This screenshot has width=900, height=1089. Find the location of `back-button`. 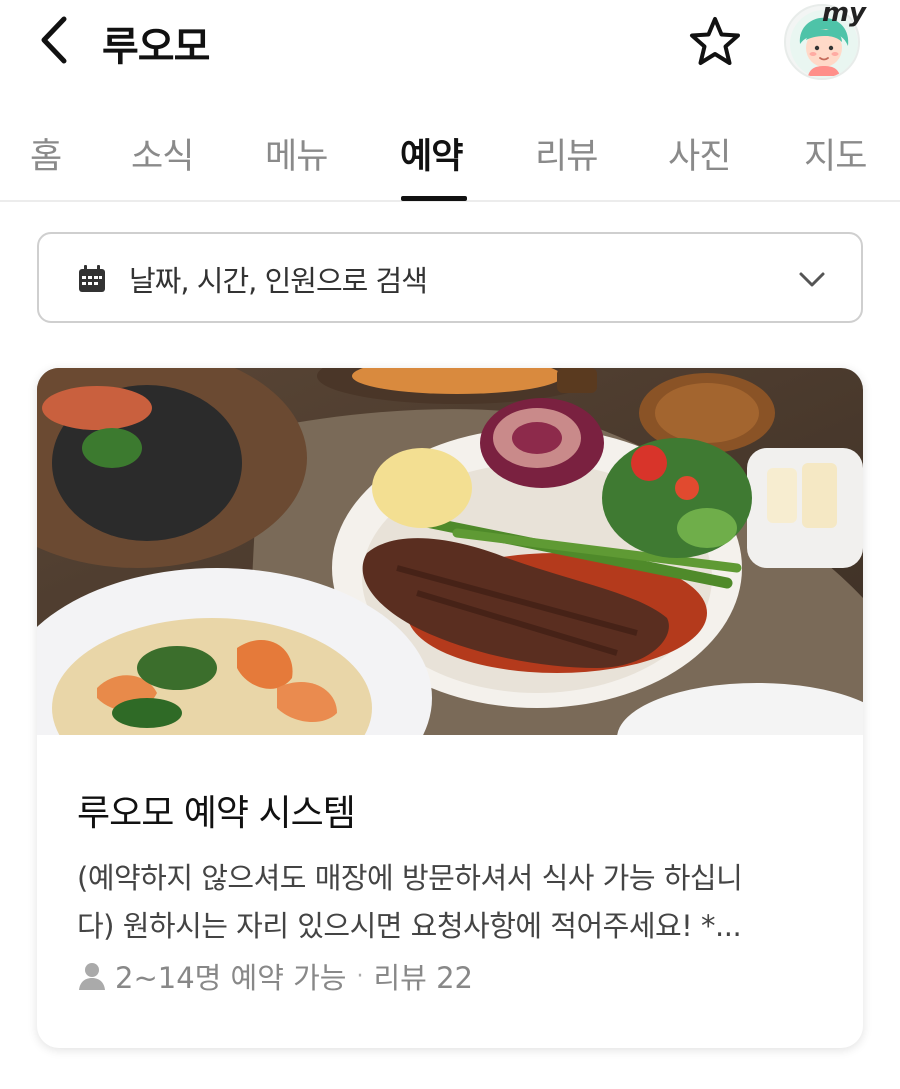

back-button is located at coordinates (53, 40).